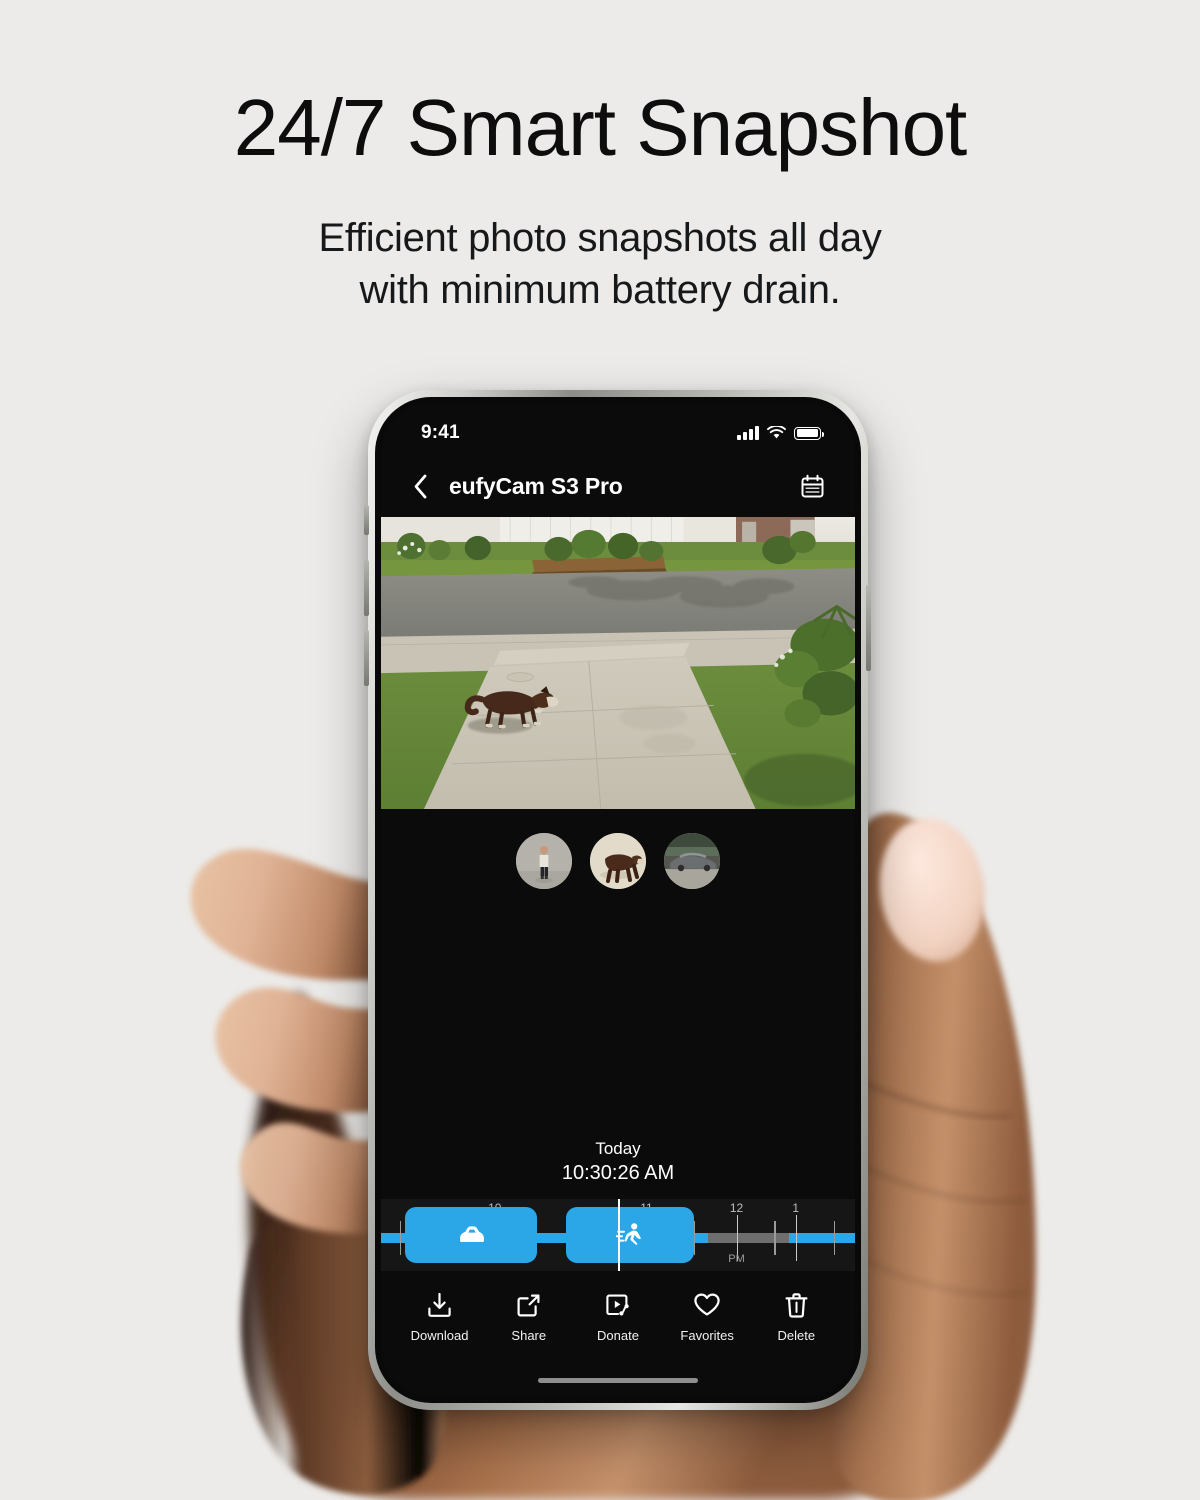 This screenshot has width=1200, height=1500. I want to click on timeline-hour-label: 1, so click(796, 1208).